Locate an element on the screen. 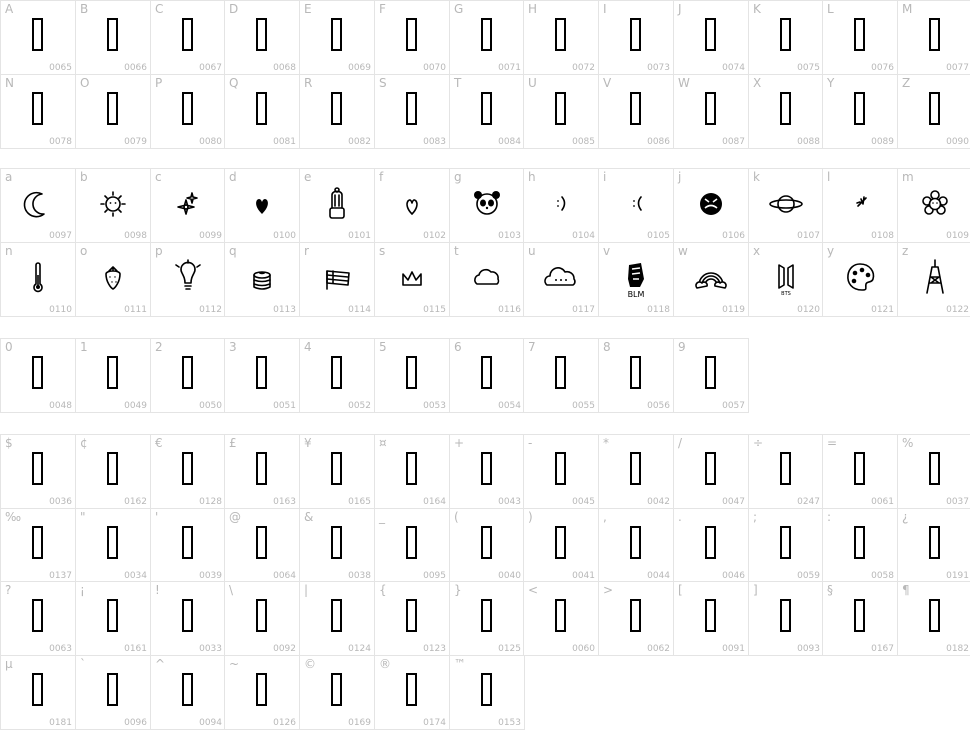 This screenshot has width=970, height=730. char-code-label: 0086 is located at coordinates (658, 141).